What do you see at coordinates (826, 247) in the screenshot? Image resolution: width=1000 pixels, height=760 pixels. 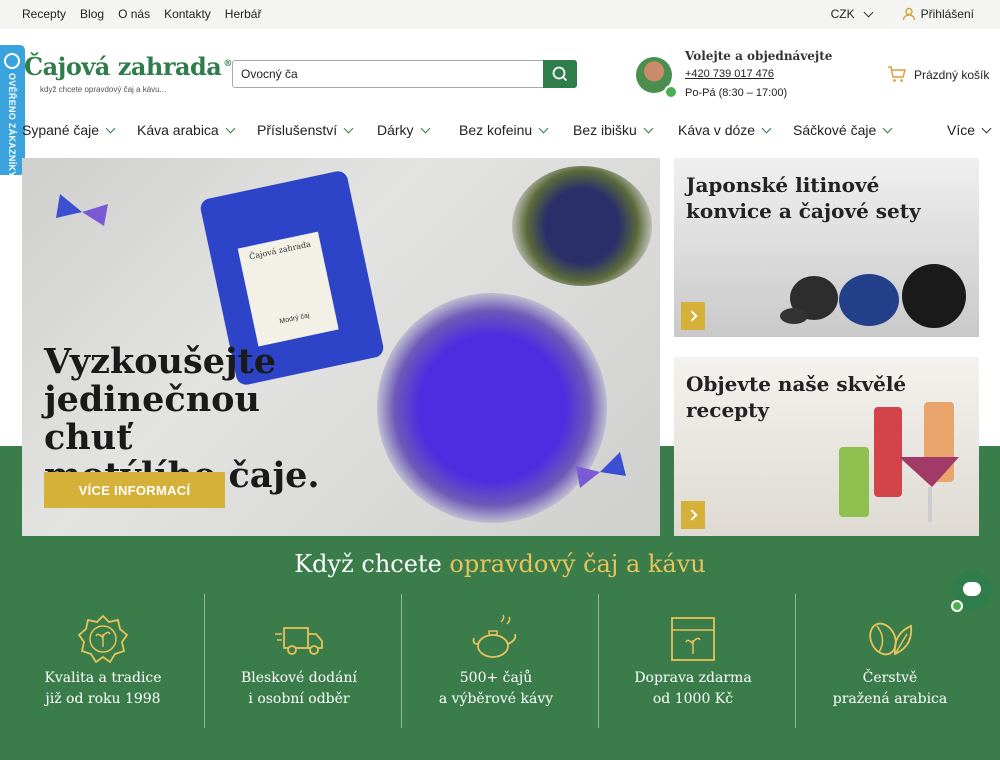 I see `promo-teapots: Japonské litinové konvice a čajové sety` at bounding box center [826, 247].